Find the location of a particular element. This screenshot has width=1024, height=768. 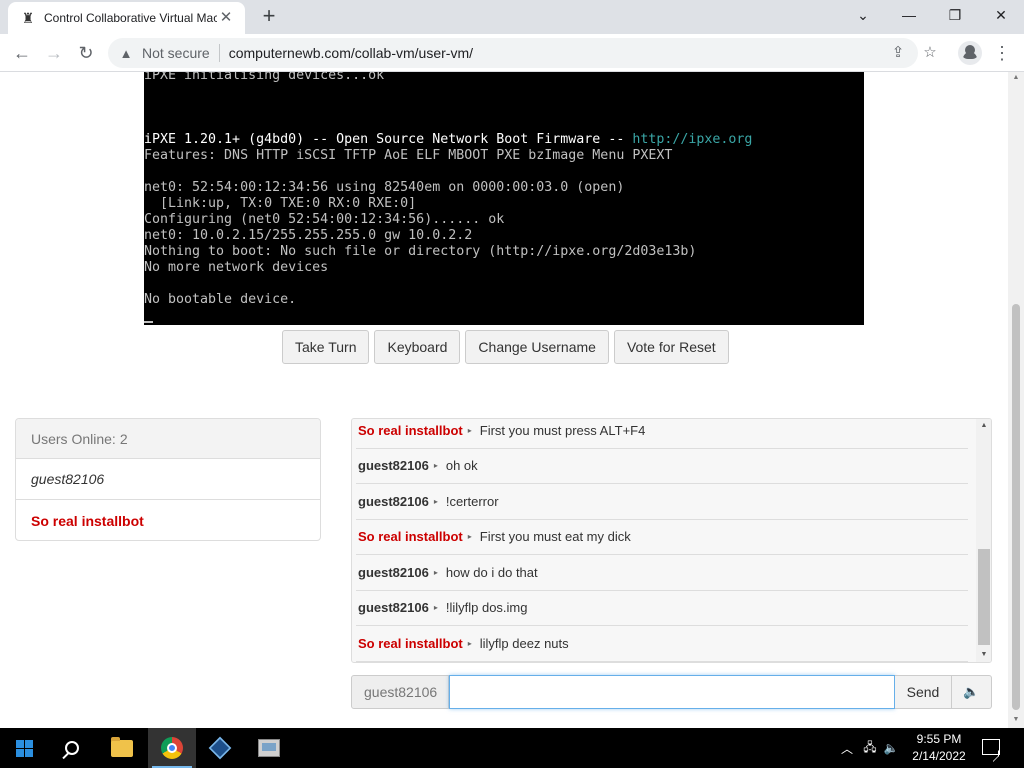

omnibox-divider is located at coordinates (219, 53).